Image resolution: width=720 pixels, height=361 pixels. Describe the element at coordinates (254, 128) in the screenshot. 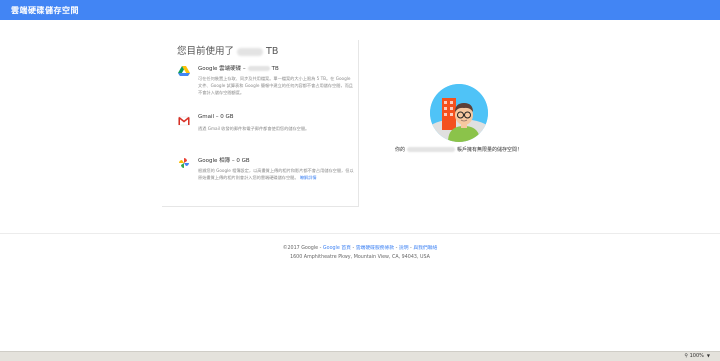

I see `service-description: 透過 Gmail 收發的郵件和電子郵件都會使用您的儲存空間。` at that location.